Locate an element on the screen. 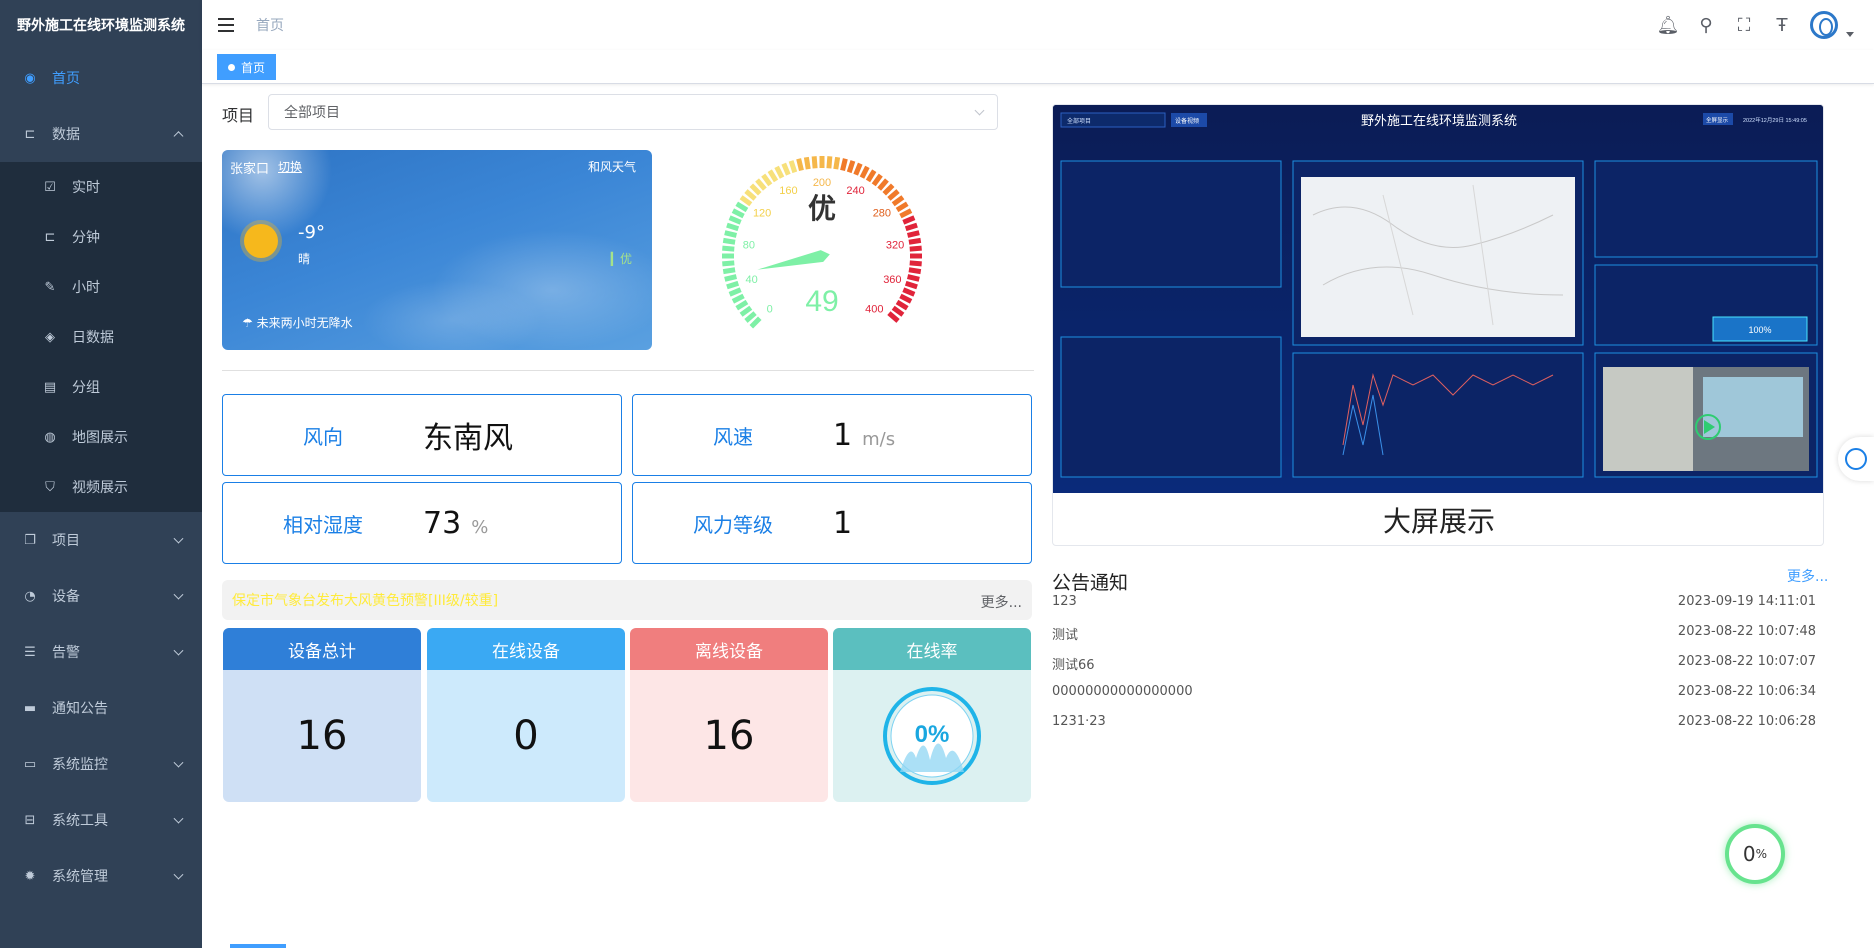  sidebar-item-label: 日数据 is located at coordinates (93, 338).